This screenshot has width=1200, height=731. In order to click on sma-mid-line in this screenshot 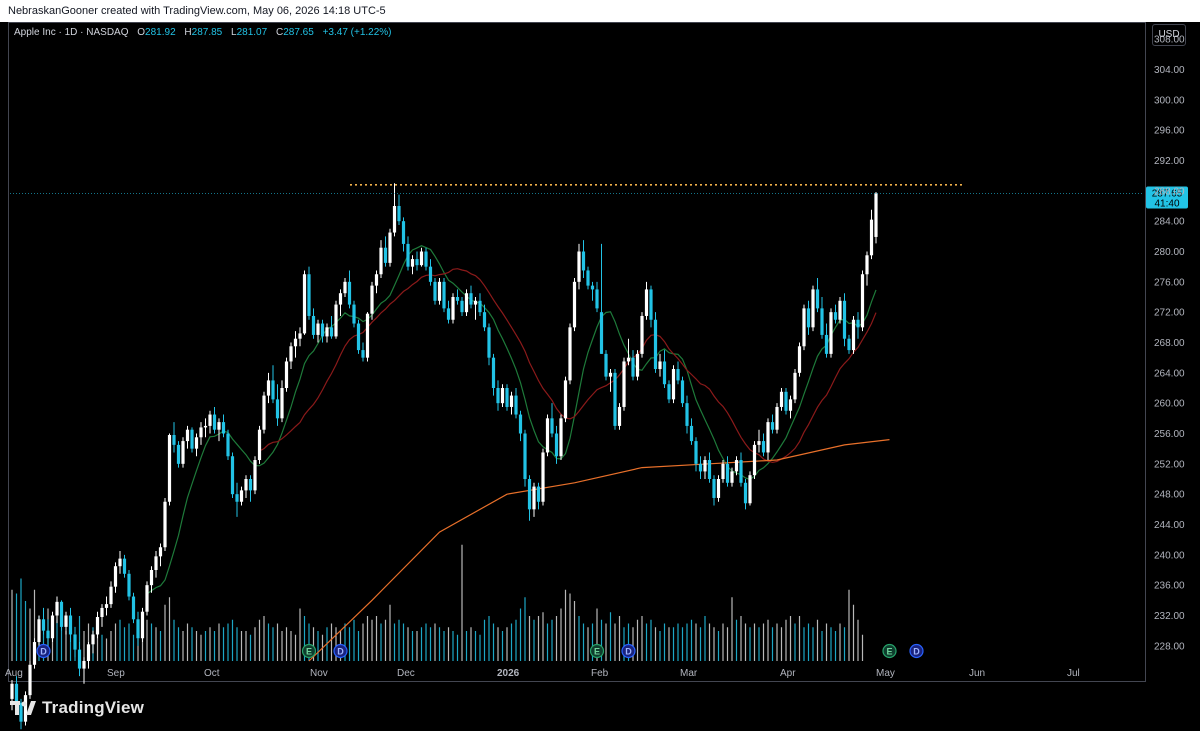, I will do `click(568, 366)`.